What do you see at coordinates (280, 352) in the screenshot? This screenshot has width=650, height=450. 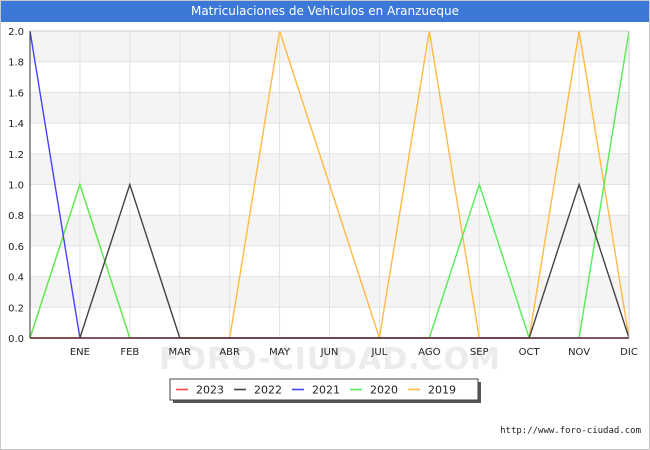 I see `x-tick-label: MAY` at bounding box center [280, 352].